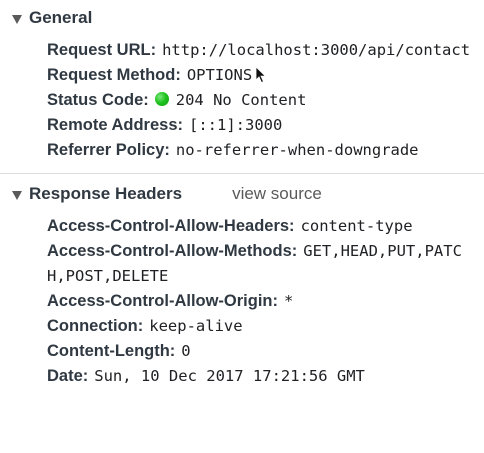  I want to click on general-section-header: General, so click(242, 18).